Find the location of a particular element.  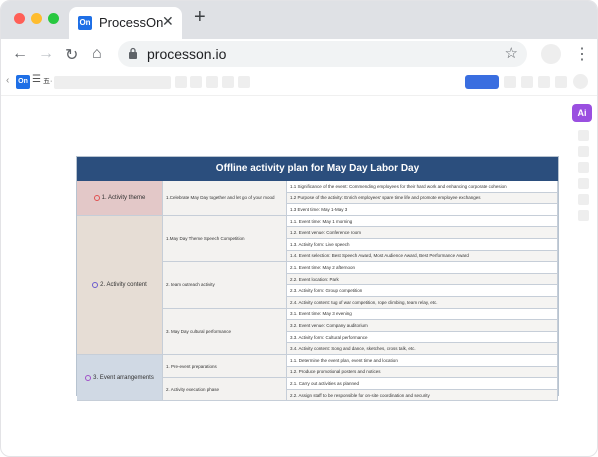

section-cell: 1. Activity theme is located at coordinates (120, 198).